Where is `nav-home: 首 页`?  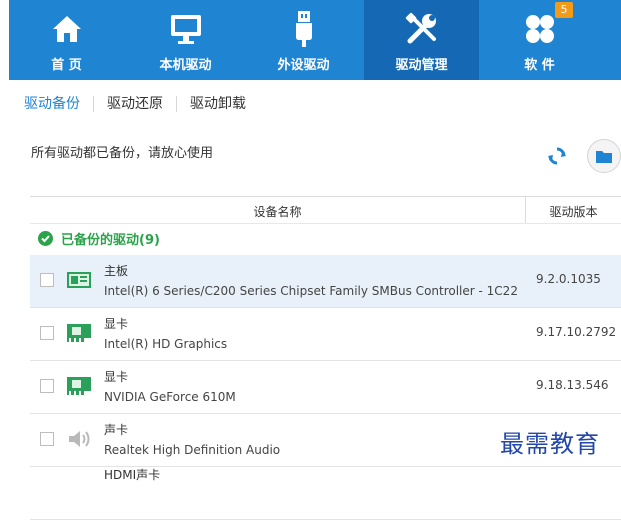 nav-home: 首 页 is located at coordinates (66, 40).